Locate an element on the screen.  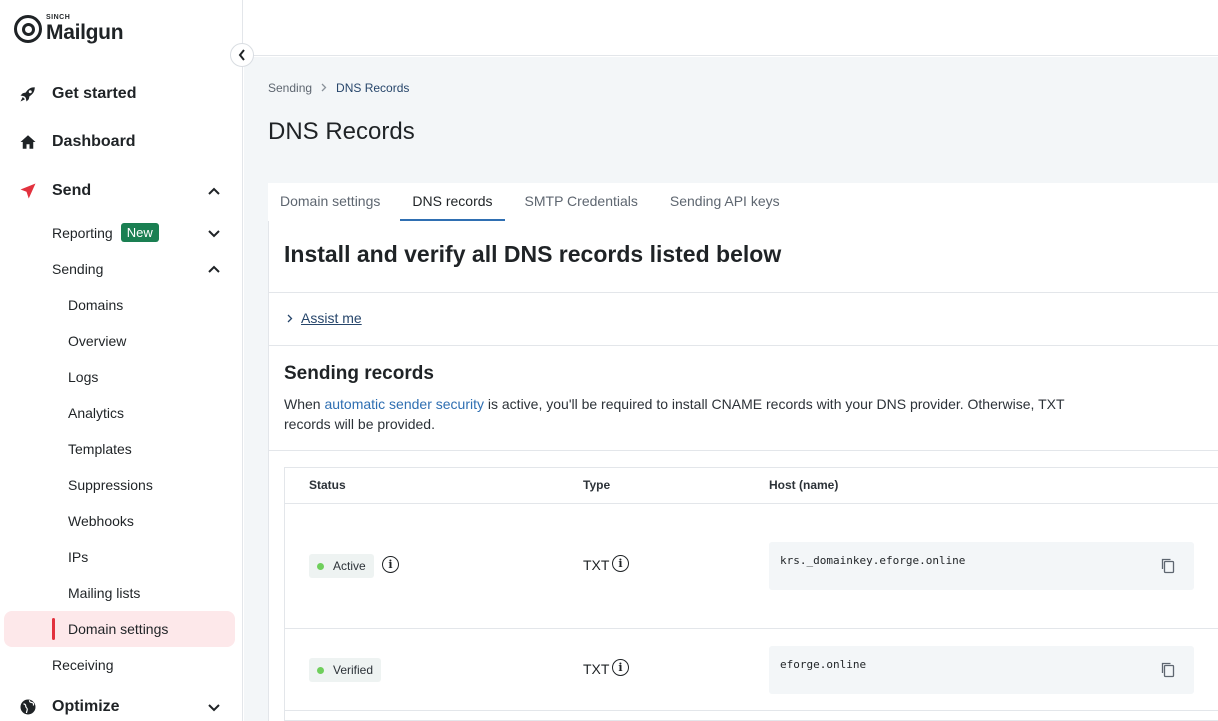
sidebar-item-overview: Overview is located at coordinates (97, 341).